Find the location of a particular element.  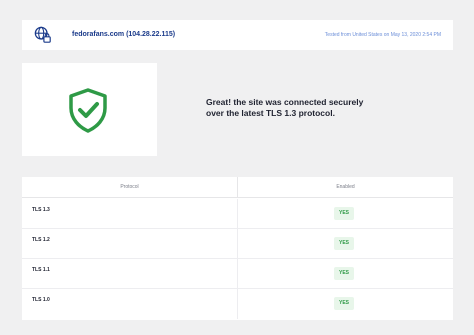

table-header: Protocol Enabled is located at coordinates (237, 187).